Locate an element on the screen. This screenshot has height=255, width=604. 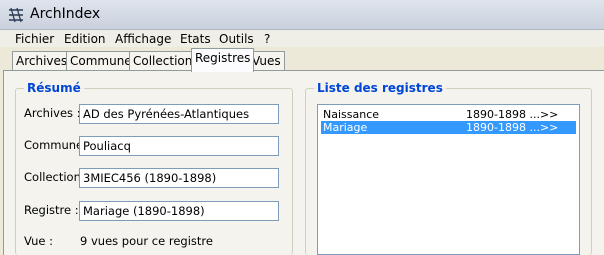
vue-value: 9 vues pour ce registre is located at coordinates (146, 241).